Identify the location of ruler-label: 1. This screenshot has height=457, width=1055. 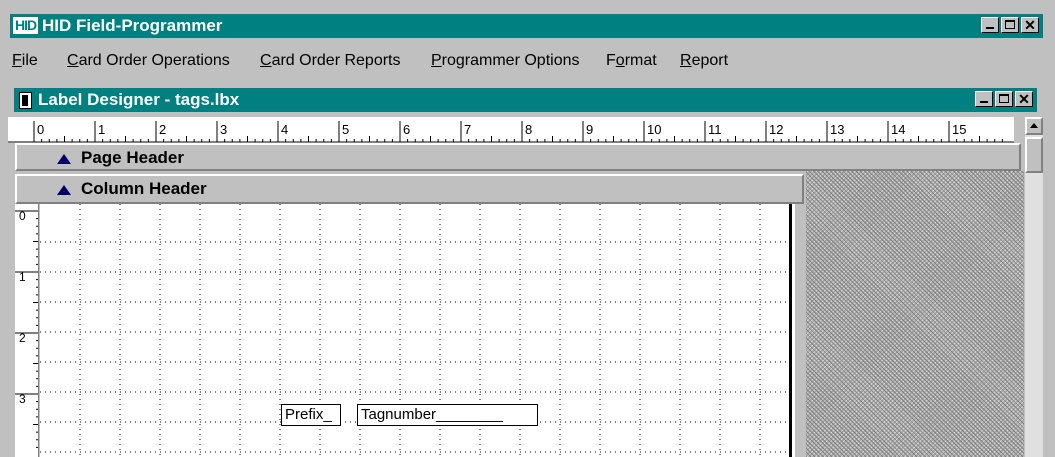
(101, 129).